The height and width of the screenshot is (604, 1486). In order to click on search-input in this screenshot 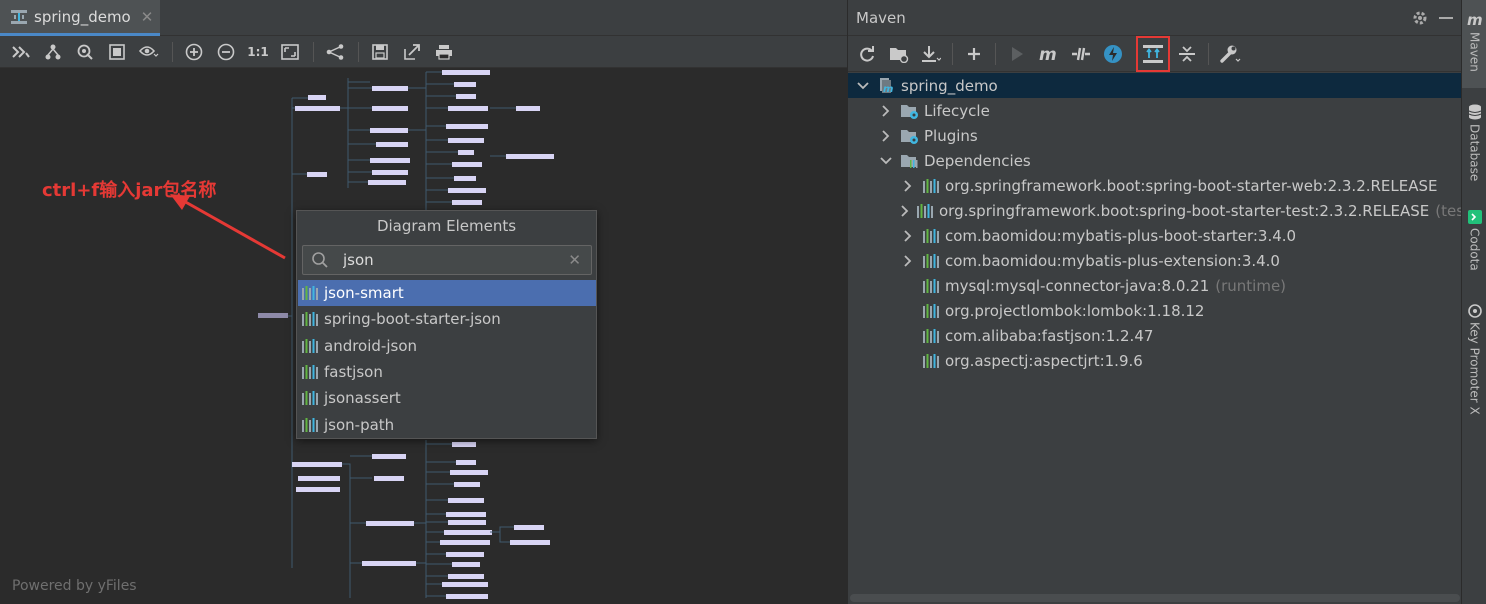, I will do `click(453, 260)`.